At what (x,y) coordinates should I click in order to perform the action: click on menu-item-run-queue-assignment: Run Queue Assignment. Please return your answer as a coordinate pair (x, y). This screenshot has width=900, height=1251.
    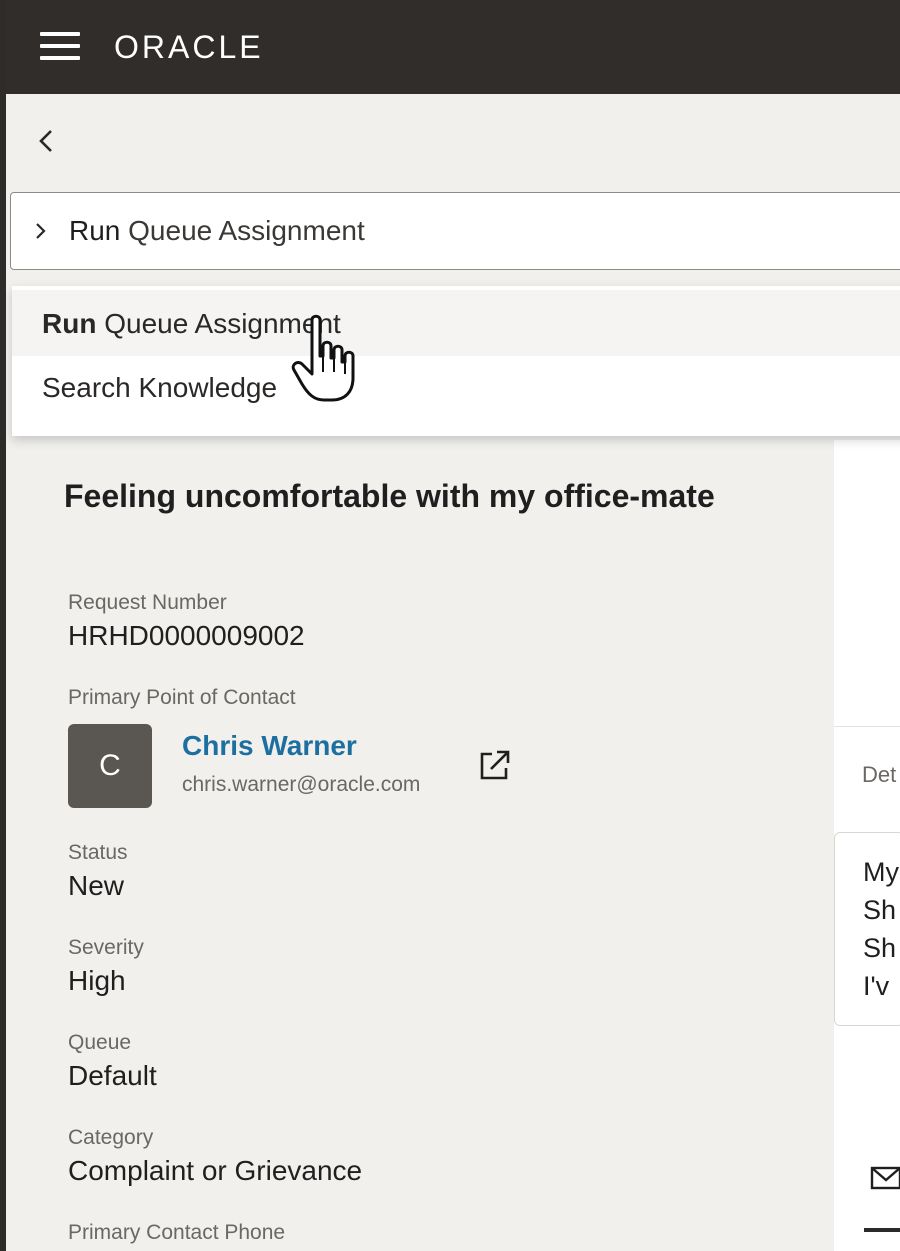
    Looking at the image, I should click on (456, 323).